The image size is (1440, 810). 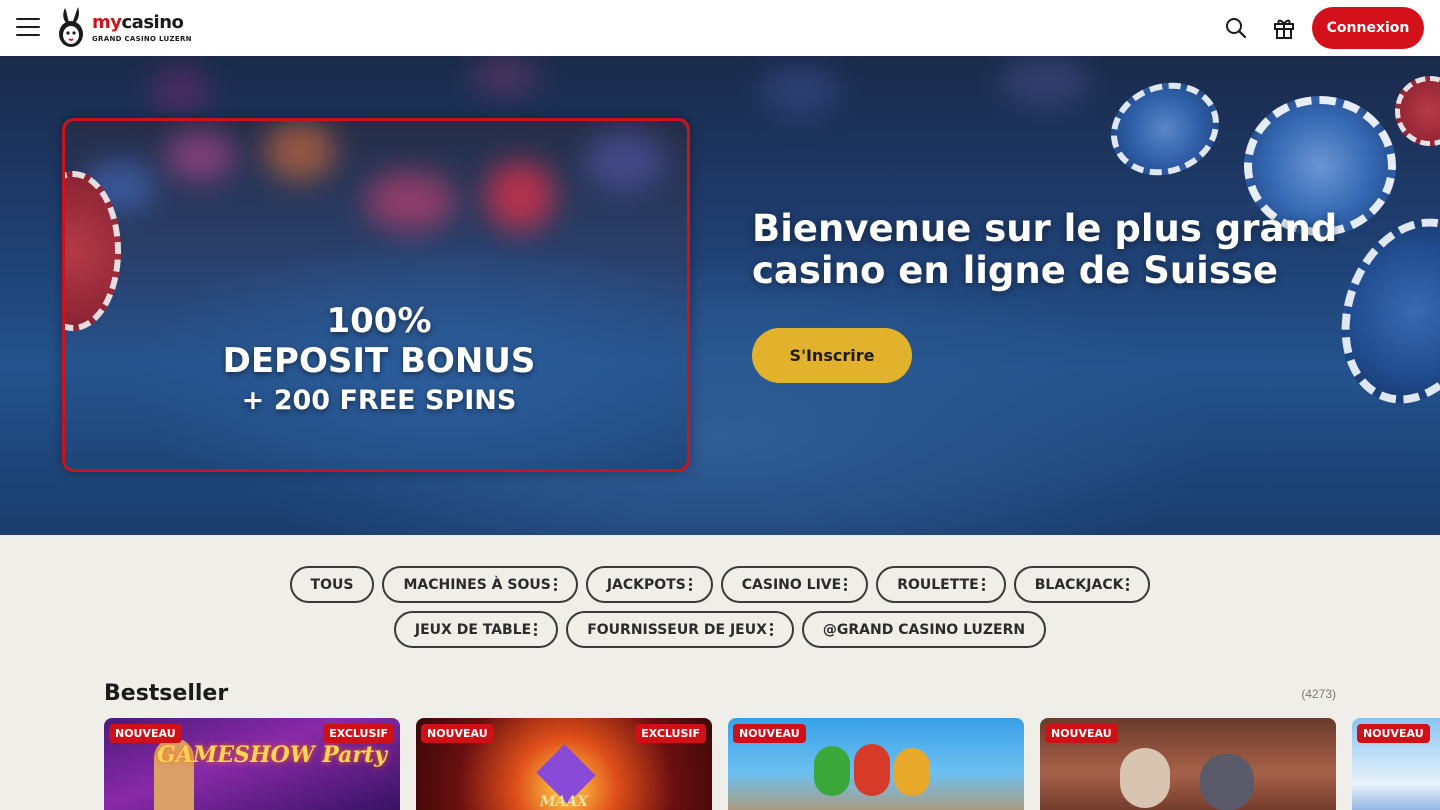 I want to click on logo-subtitle: GRAND CASINO LUZERN, so click(x=142, y=38).